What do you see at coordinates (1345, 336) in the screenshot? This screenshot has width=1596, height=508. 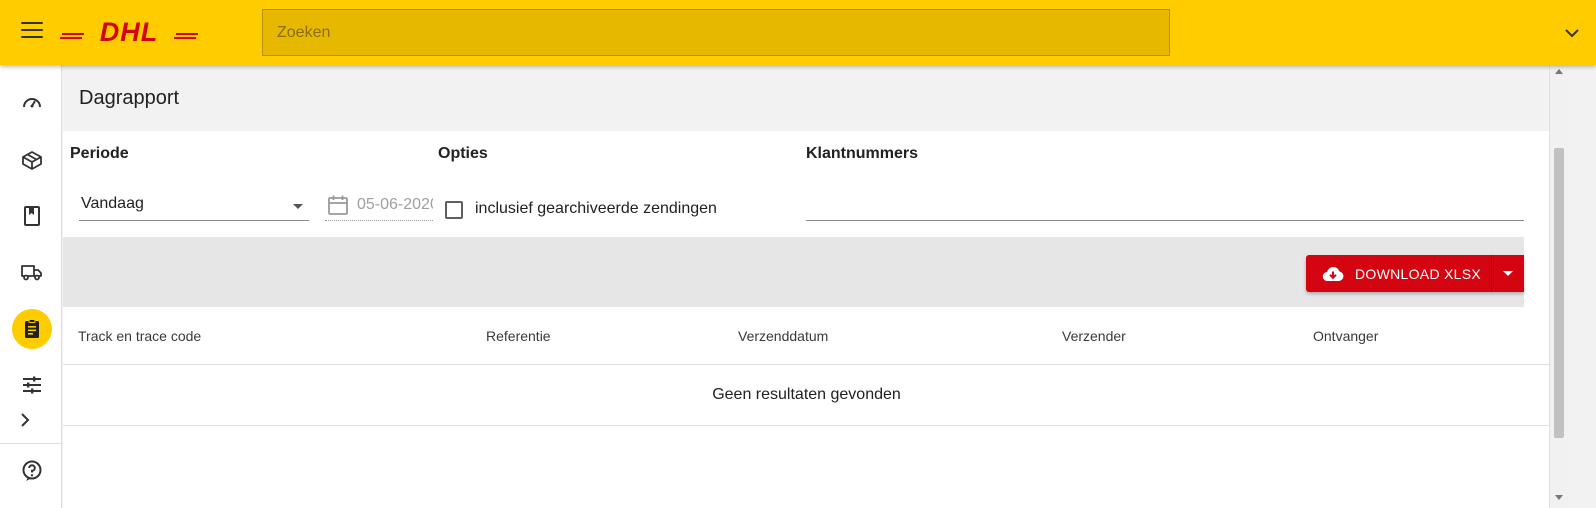 I see `column-header-receiver: Ontvanger` at bounding box center [1345, 336].